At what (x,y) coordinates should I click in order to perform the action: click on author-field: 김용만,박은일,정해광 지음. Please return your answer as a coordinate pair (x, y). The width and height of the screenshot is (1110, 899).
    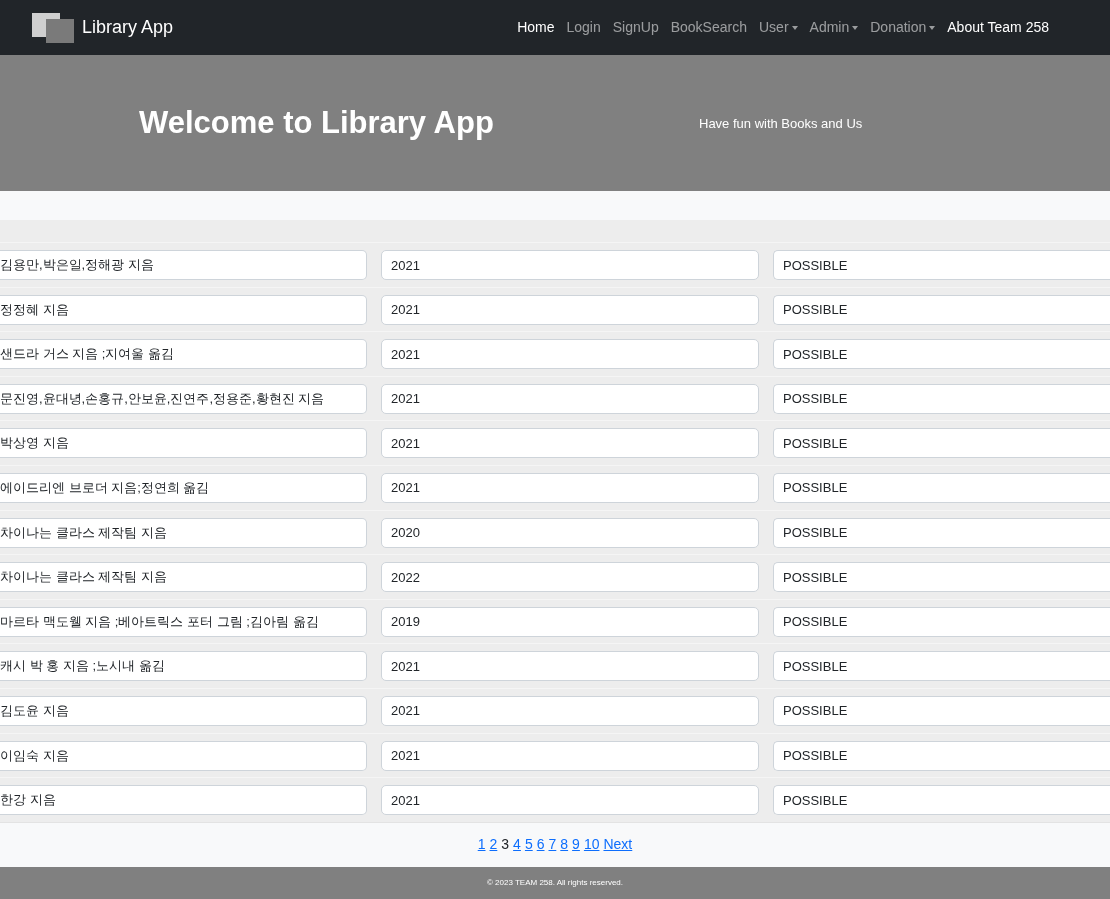
    Looking at the image, I should click on (183, 265).